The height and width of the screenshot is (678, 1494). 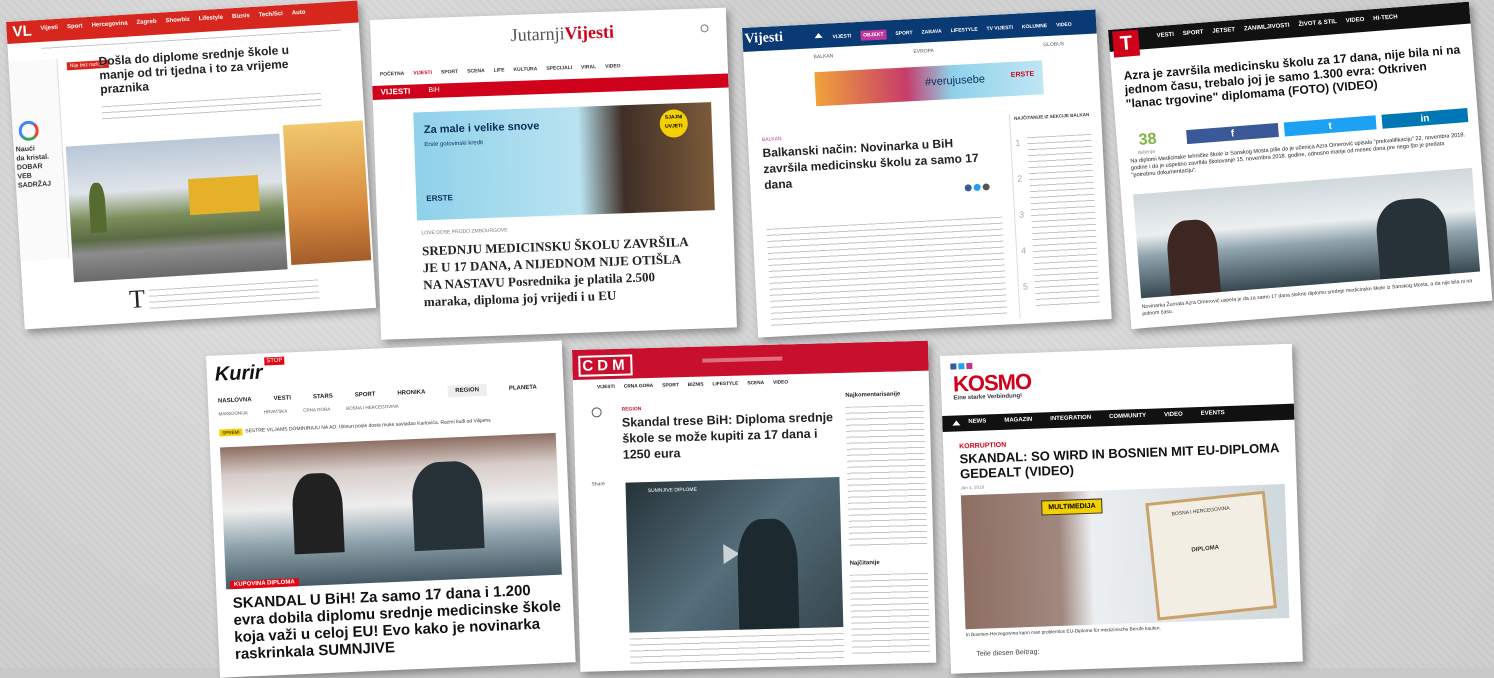 I want to click on cdm-share: Share, so click(x=597, y=484).